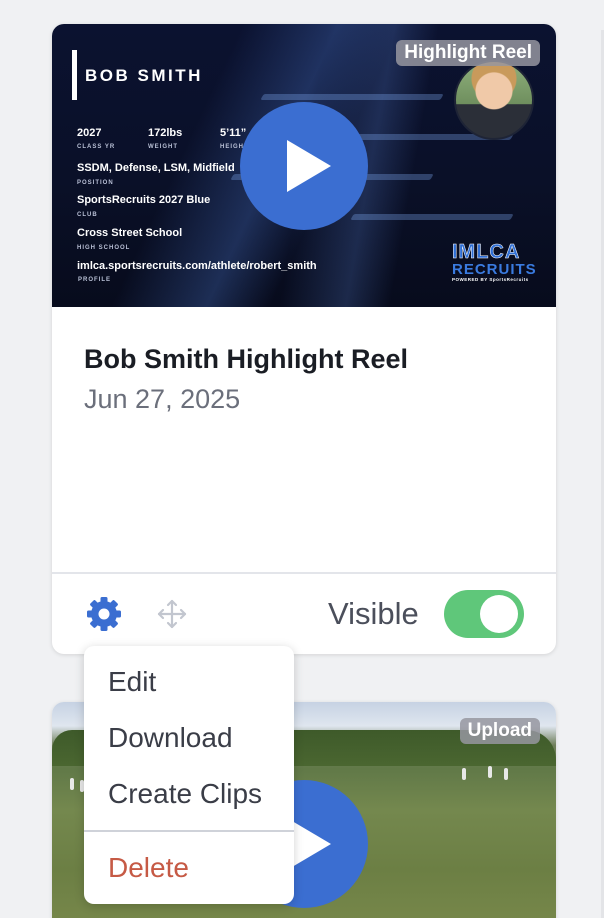 Image resolution: width=604 pixels, height=918 pixels. I want to click on visibility-label: Visible, so click(373, 613).